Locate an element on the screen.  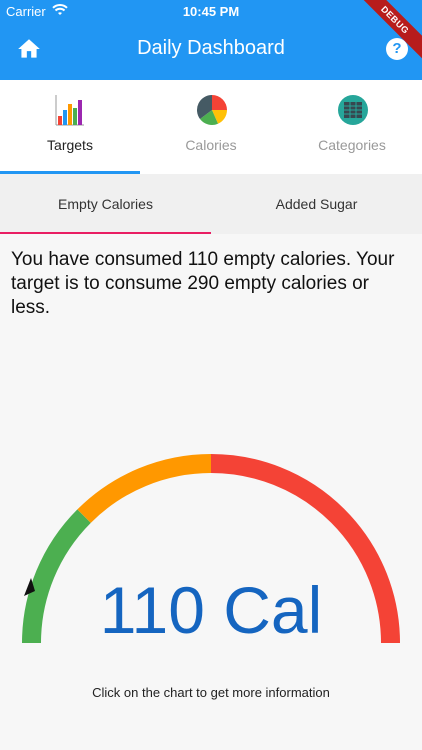
gauge-value: 110 Cal is located at coordinates (211, 610).